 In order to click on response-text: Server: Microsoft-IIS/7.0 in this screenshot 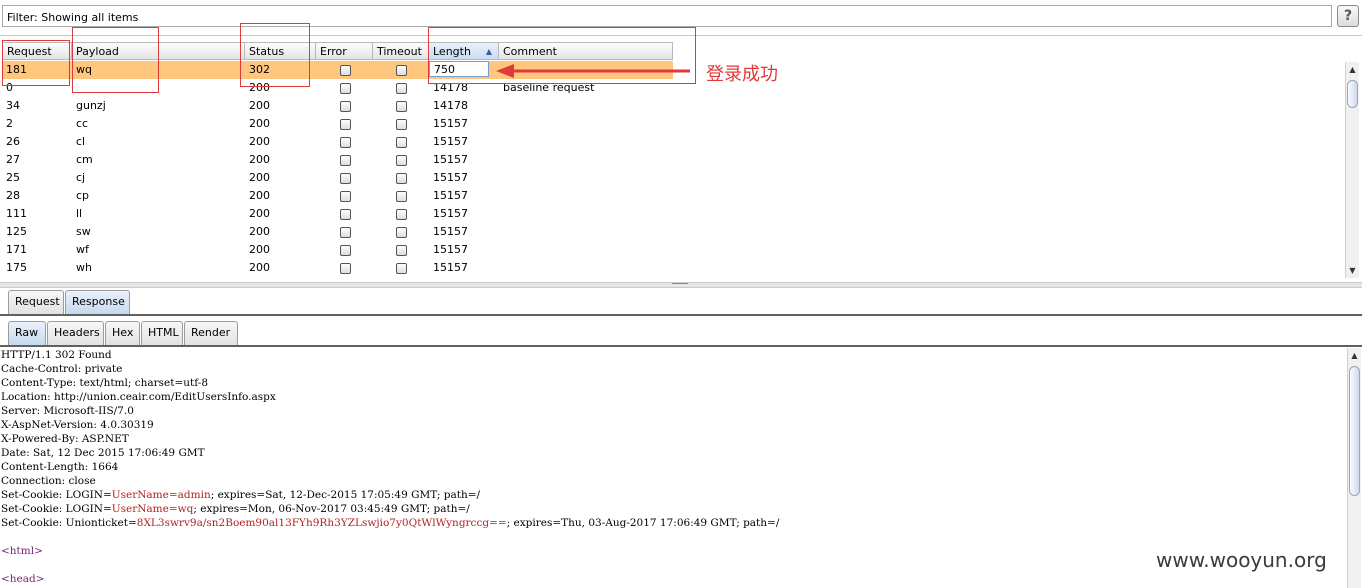, I will do `click(67, 411)`.